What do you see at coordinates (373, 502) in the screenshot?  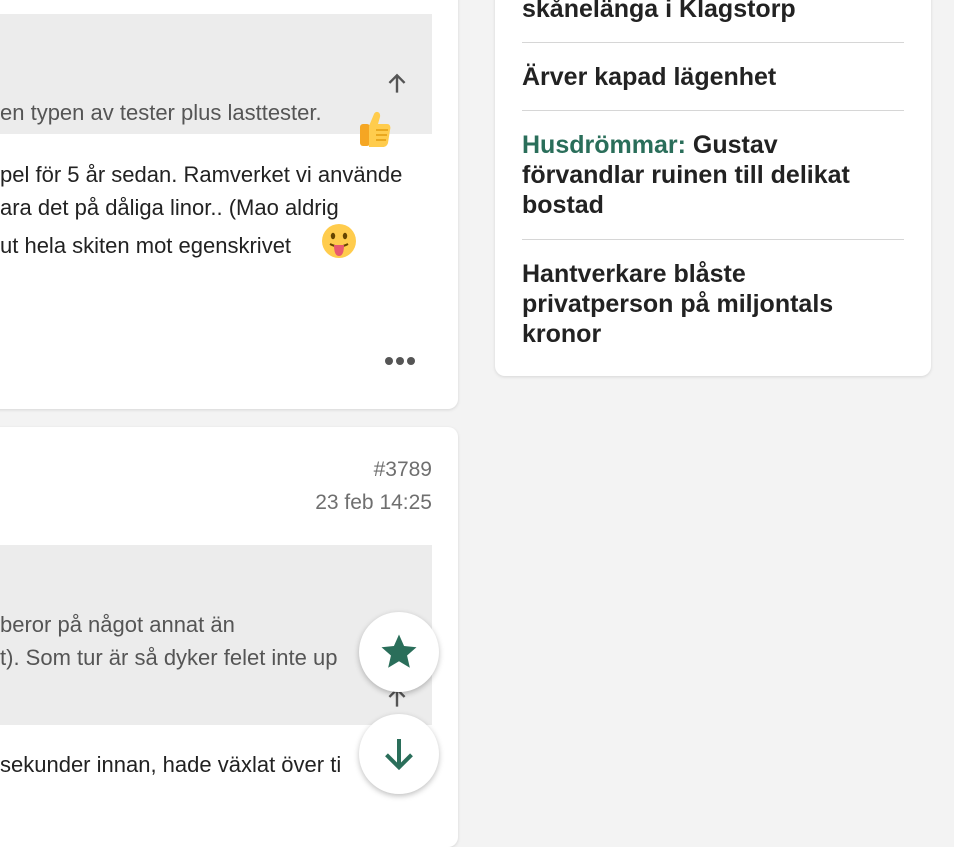 I see `post-timestamp: 23 feb 14:25` at bounding box center [373, 502].